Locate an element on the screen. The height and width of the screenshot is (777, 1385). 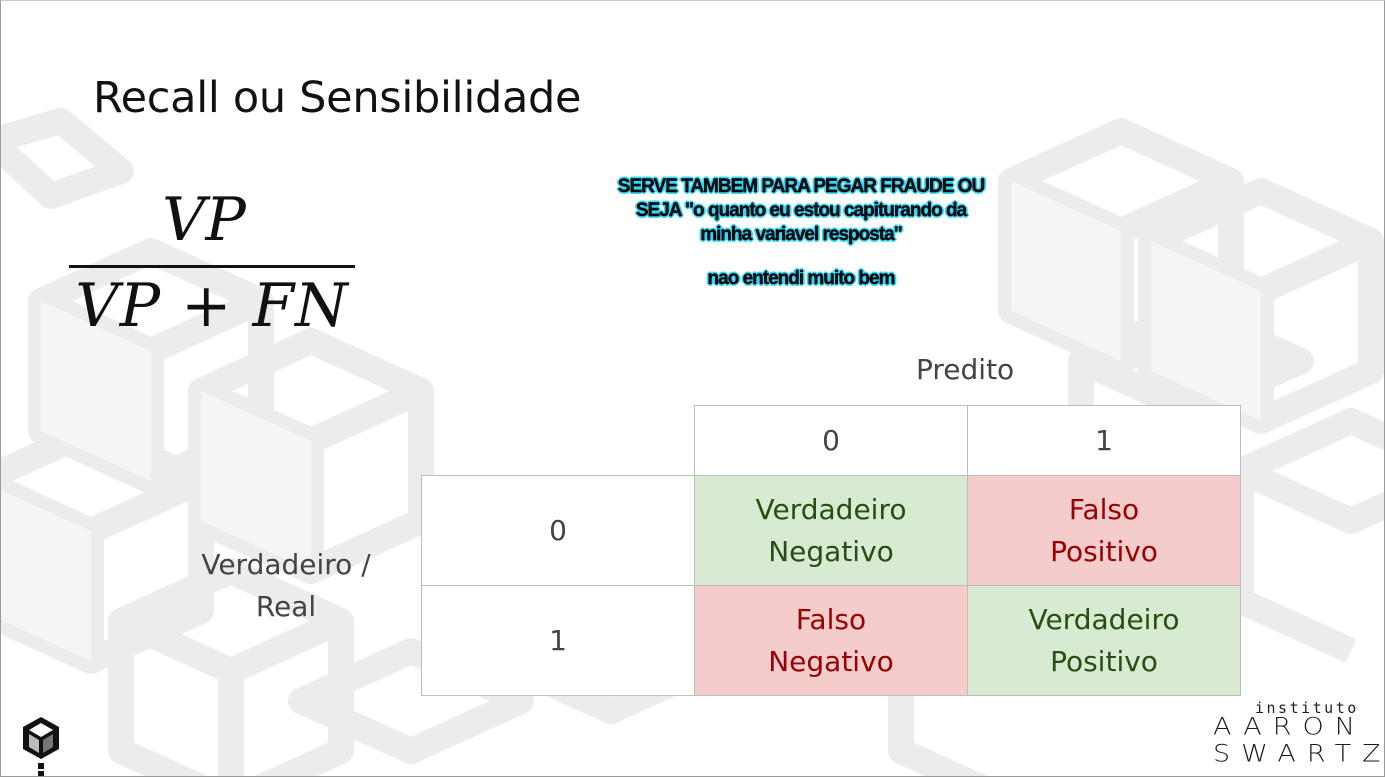
formula-numerator: VP is located at coordinates (204, 220).